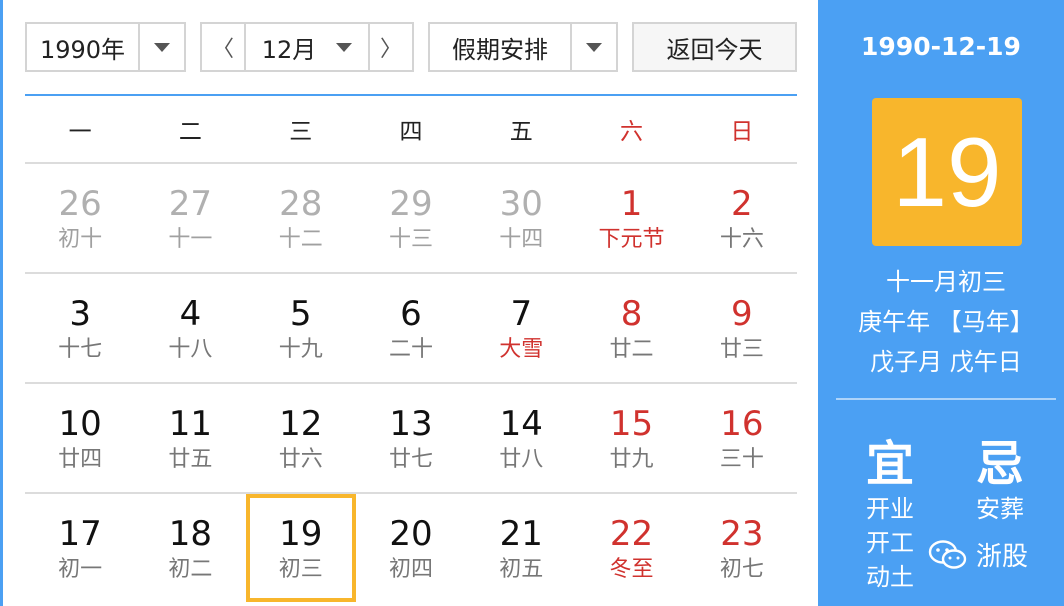 The width and height of the screenshot is (1064, 606). I want to click on chevron-left-icon: 〈, so click(222, 49).